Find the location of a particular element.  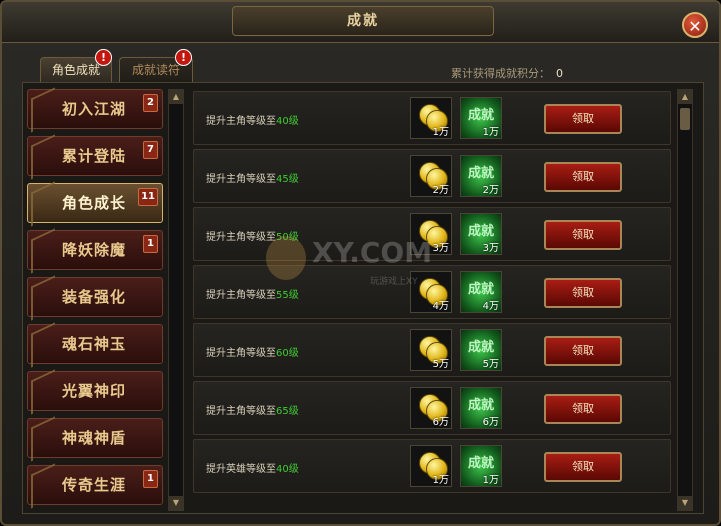

achievement-row: 提升主角等级至55级 4万 成就 4万 领取 is located at coordinates (432, 292).